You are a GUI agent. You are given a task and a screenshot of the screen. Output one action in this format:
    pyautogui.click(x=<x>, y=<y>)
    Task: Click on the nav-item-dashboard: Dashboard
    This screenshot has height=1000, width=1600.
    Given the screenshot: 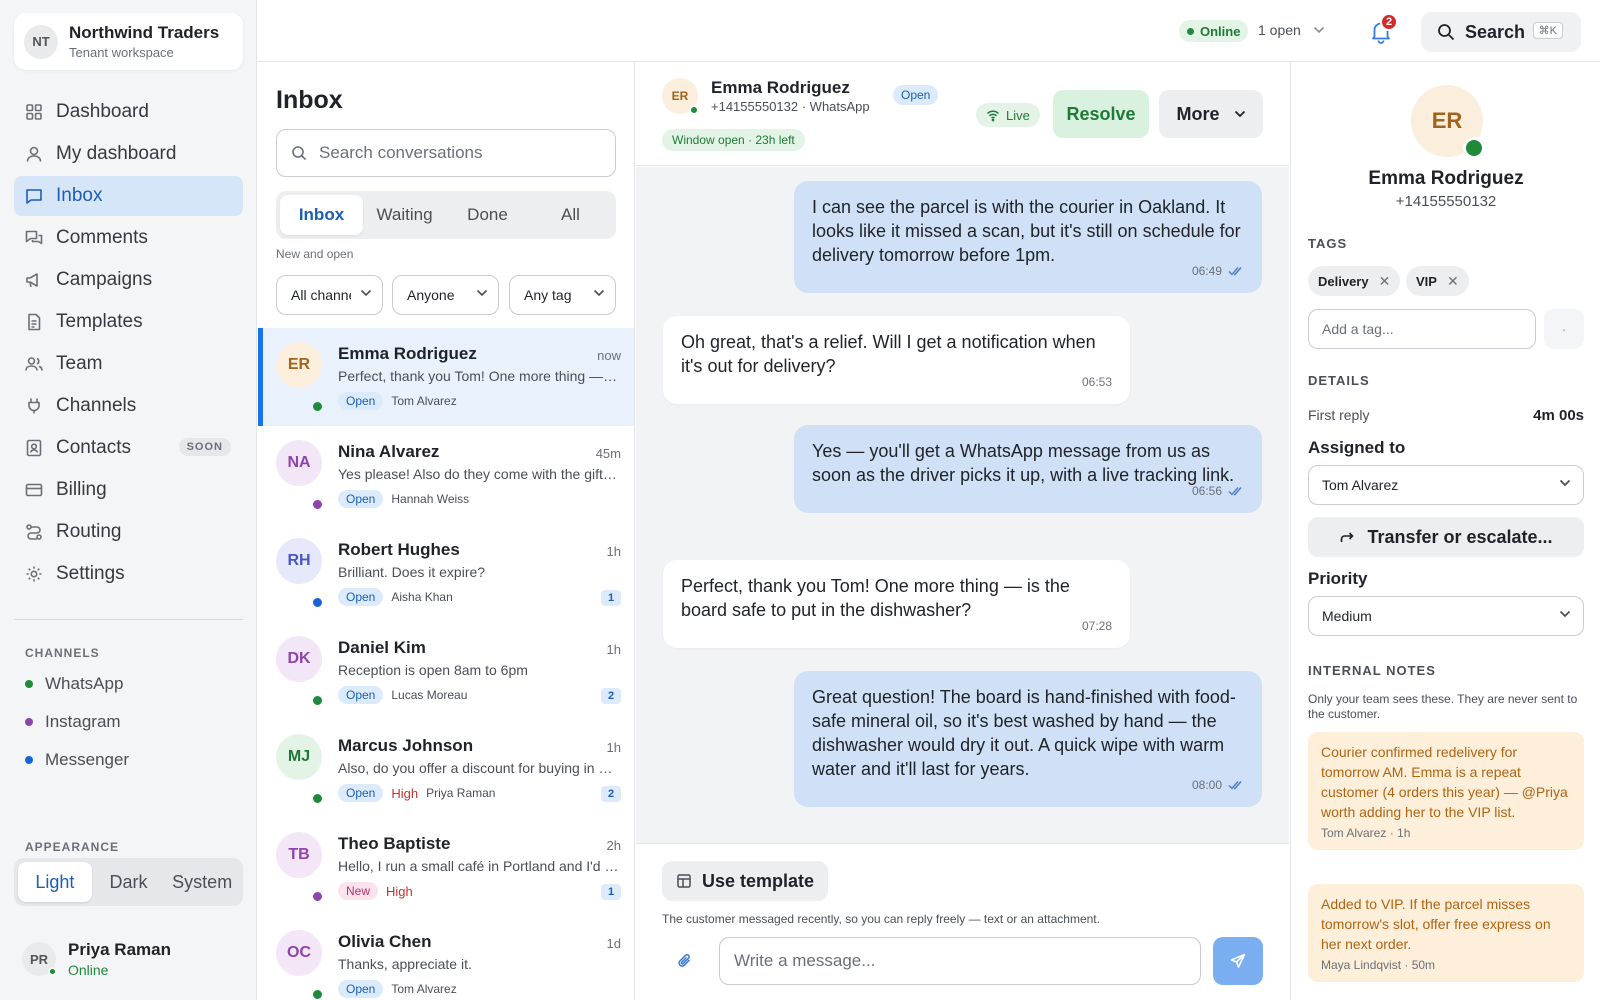 What is the action you would take?
    pyautogui.click(x=128, y=112)
    